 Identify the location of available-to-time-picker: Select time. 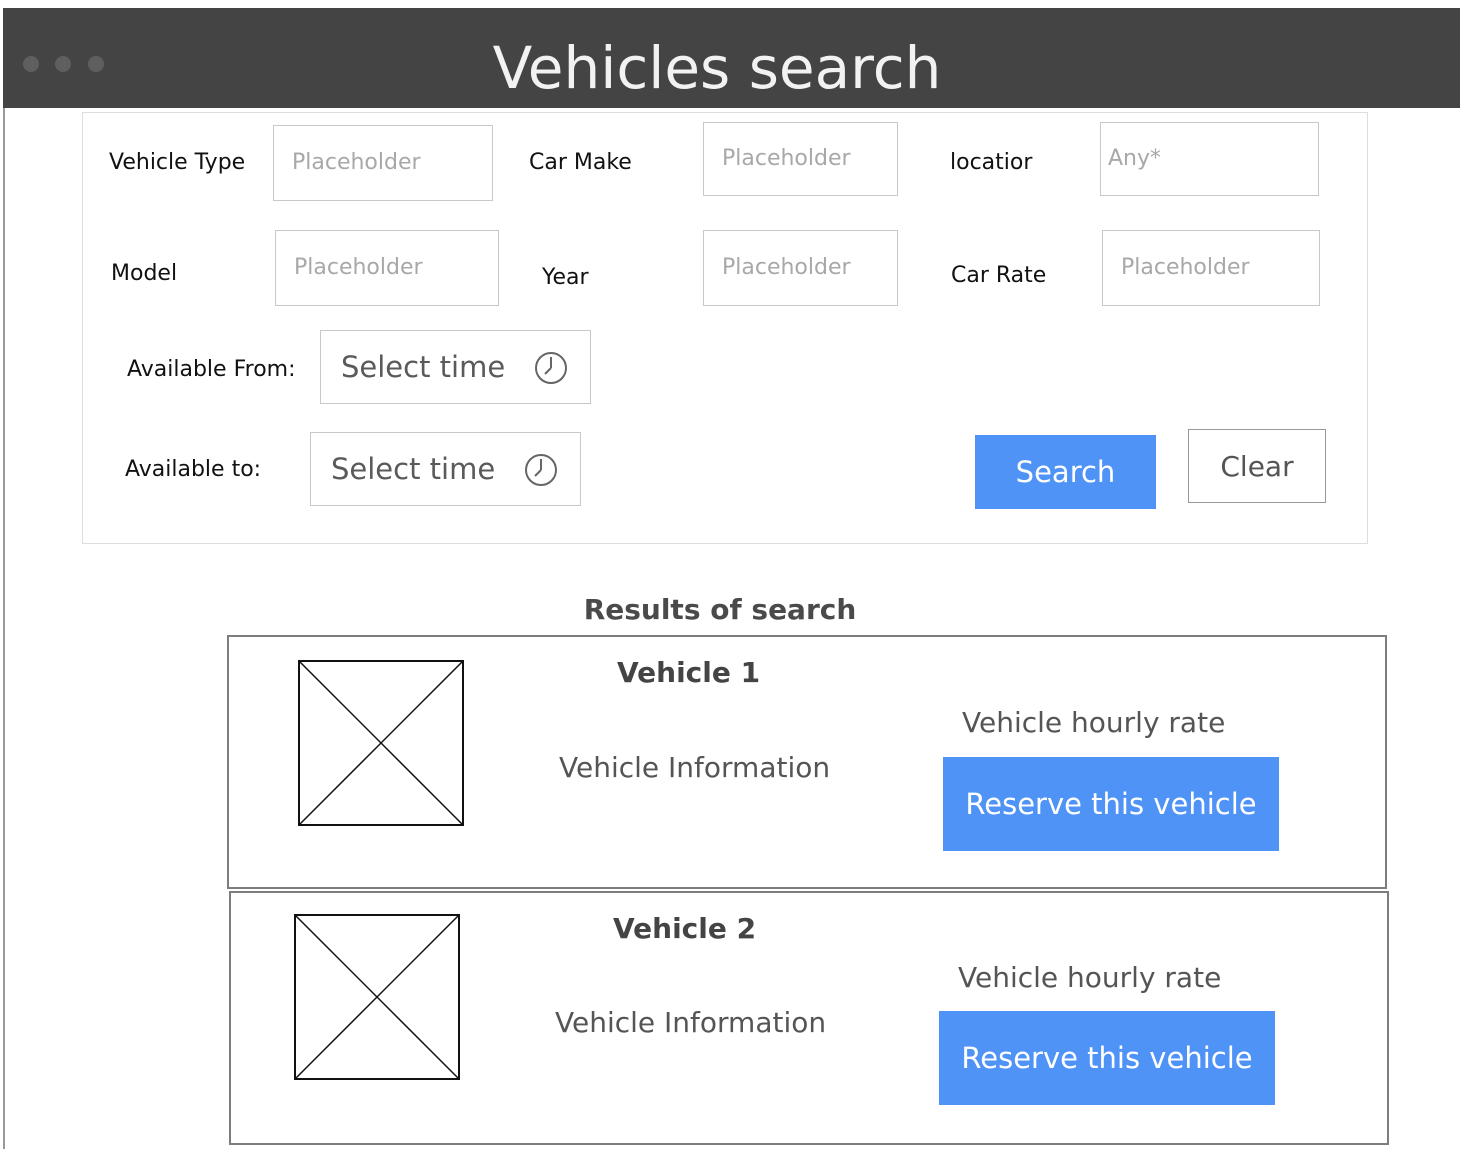
(445, 469).